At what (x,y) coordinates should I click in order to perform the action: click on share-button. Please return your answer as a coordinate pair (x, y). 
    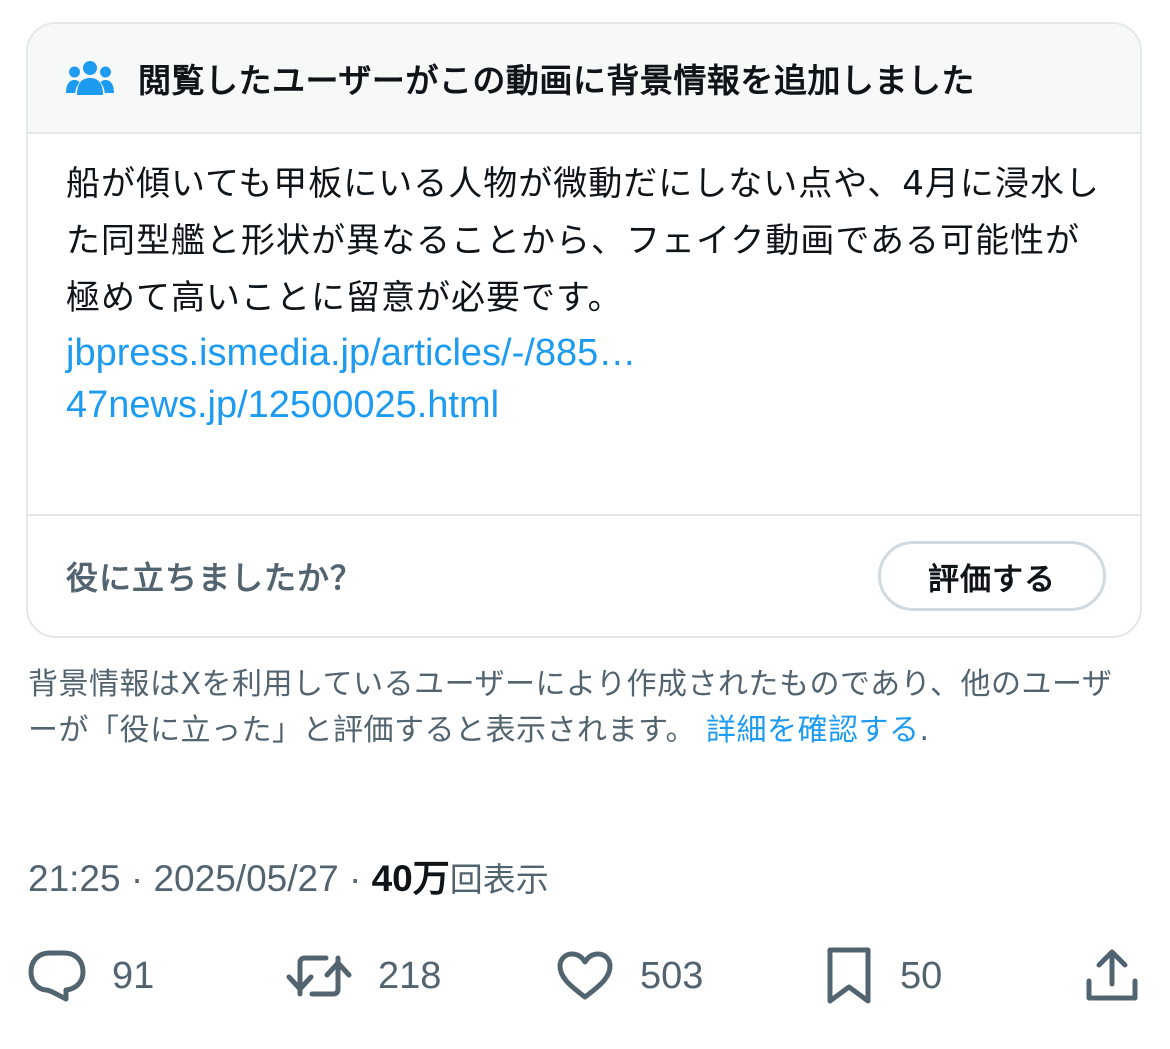
    Looking at the image, I should click on (1112, 976).